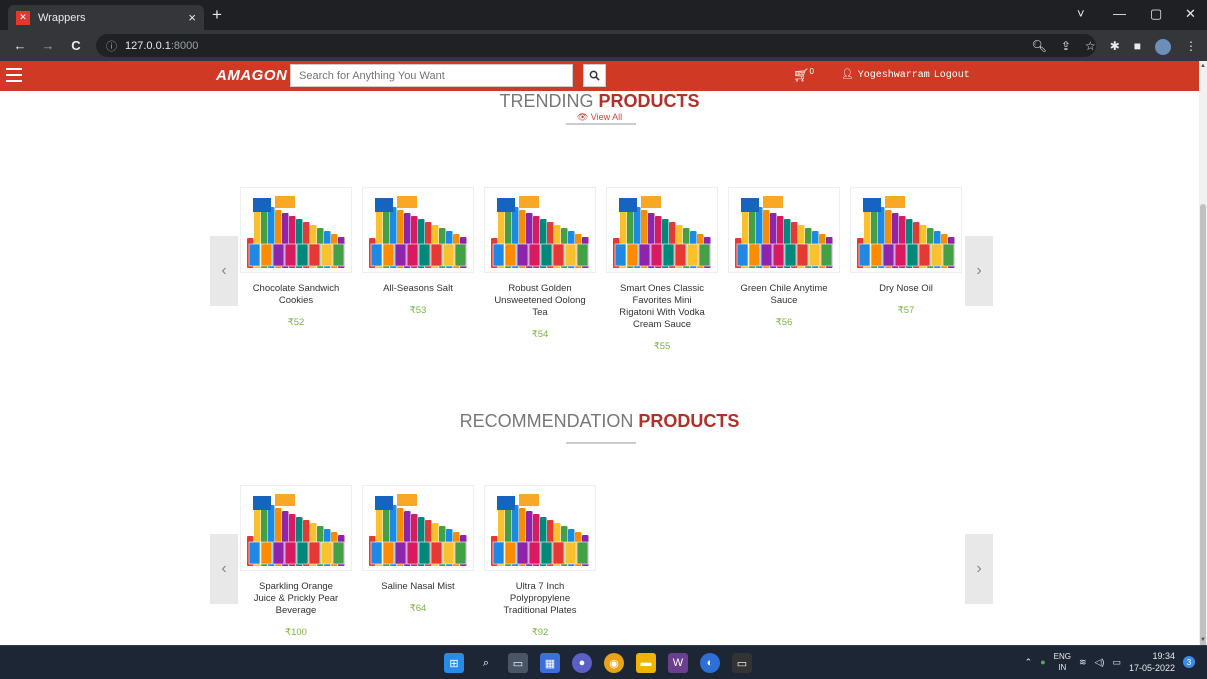 The width and height of the screenshot is (1207, 679). I want to click on trending-product-card: Robust Golden Unsweetened Oolong Tea ₹54, so click(540, 263).